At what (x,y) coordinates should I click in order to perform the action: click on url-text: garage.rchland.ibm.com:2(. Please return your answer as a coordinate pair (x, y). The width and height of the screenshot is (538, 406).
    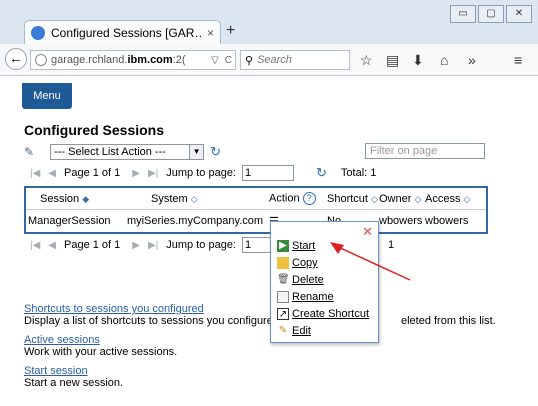
    Looking at the image, I should click on (118, 60).